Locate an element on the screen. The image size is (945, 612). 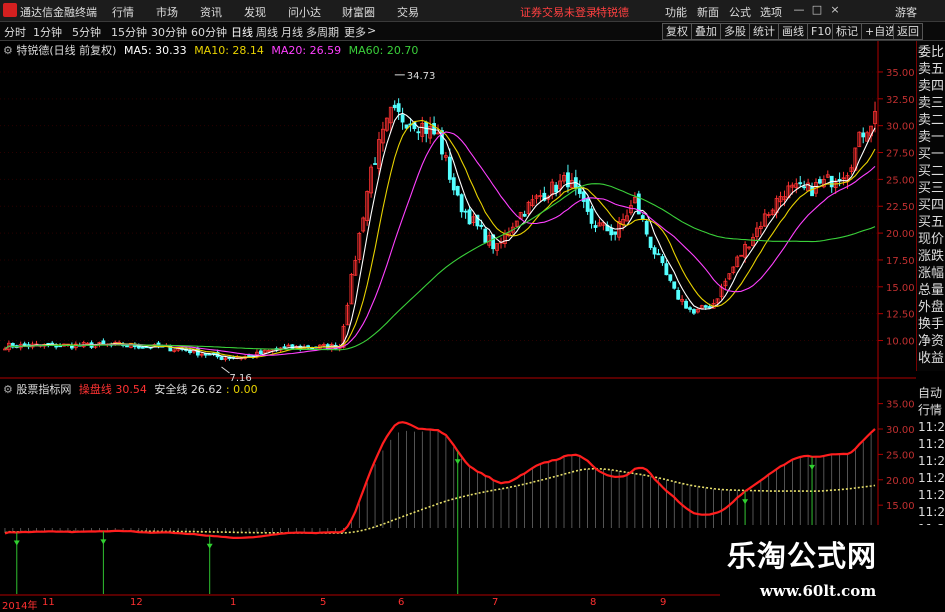
quote-field-label: 换手 is located at coordinates (931, 324).